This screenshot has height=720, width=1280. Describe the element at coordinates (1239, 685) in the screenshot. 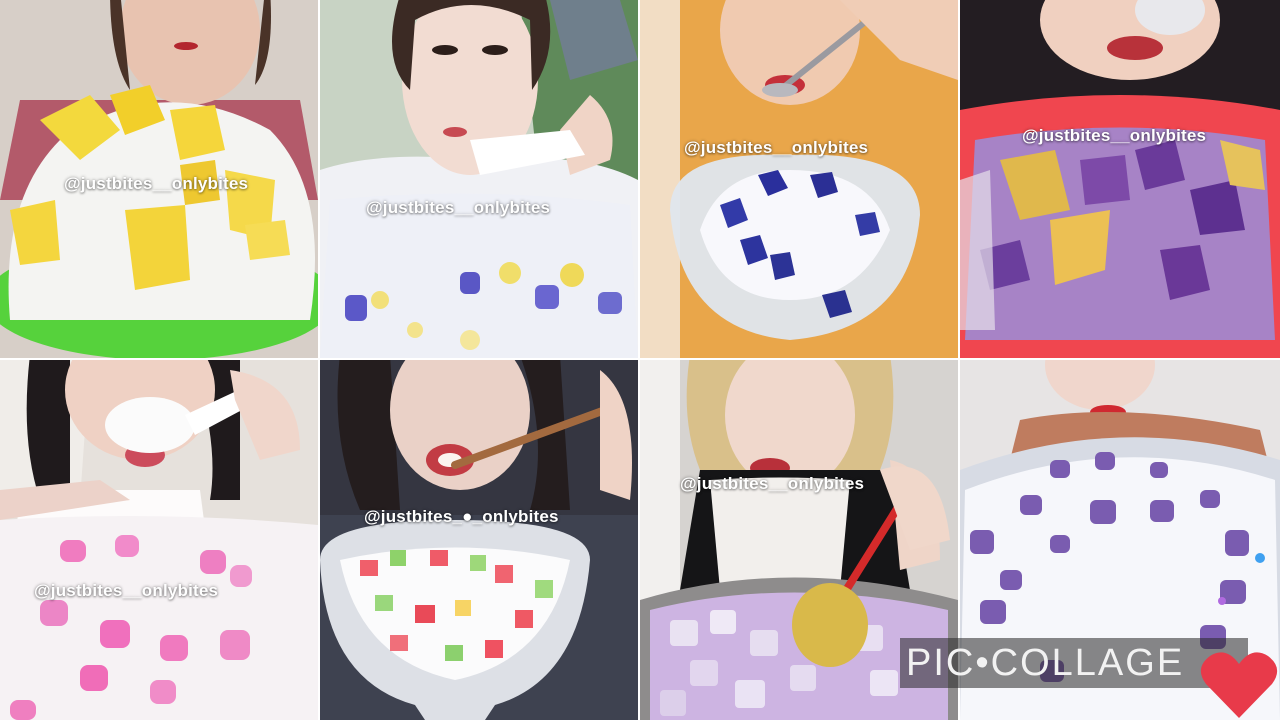

I see `heart-icon` at that location.